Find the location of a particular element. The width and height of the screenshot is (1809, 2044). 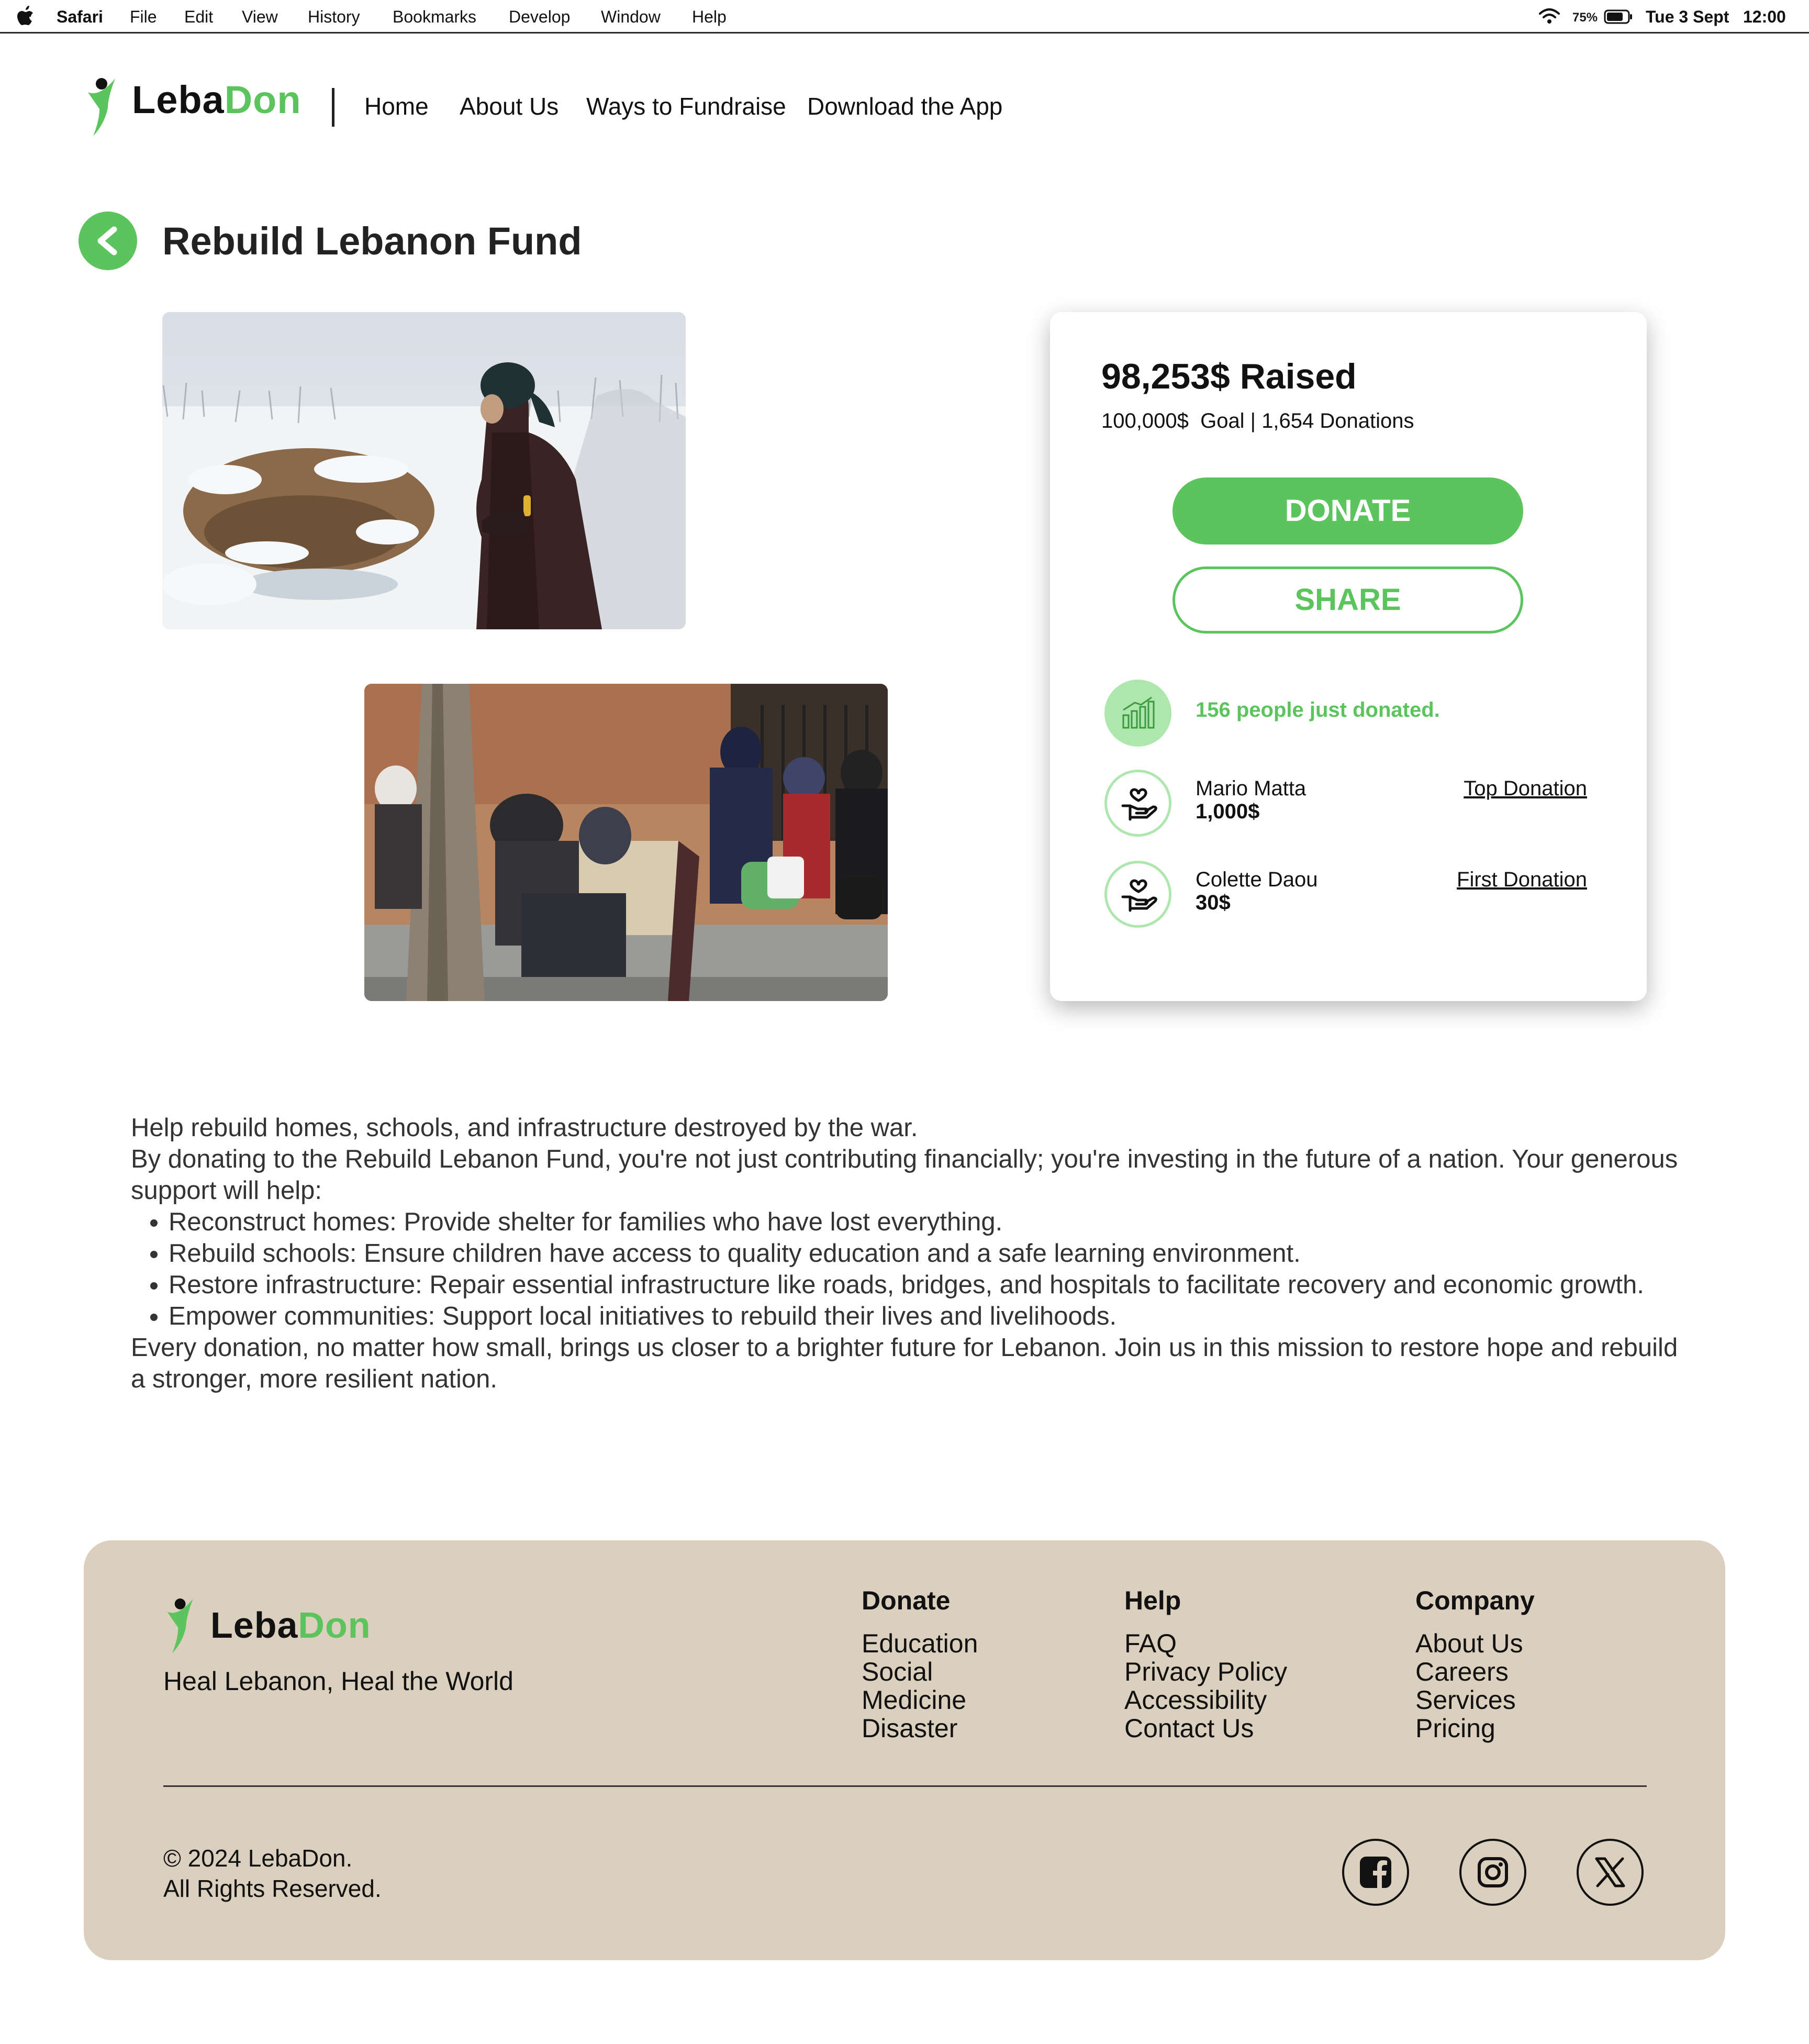

share-button: SHARE is located at coordinates (1347, 600).